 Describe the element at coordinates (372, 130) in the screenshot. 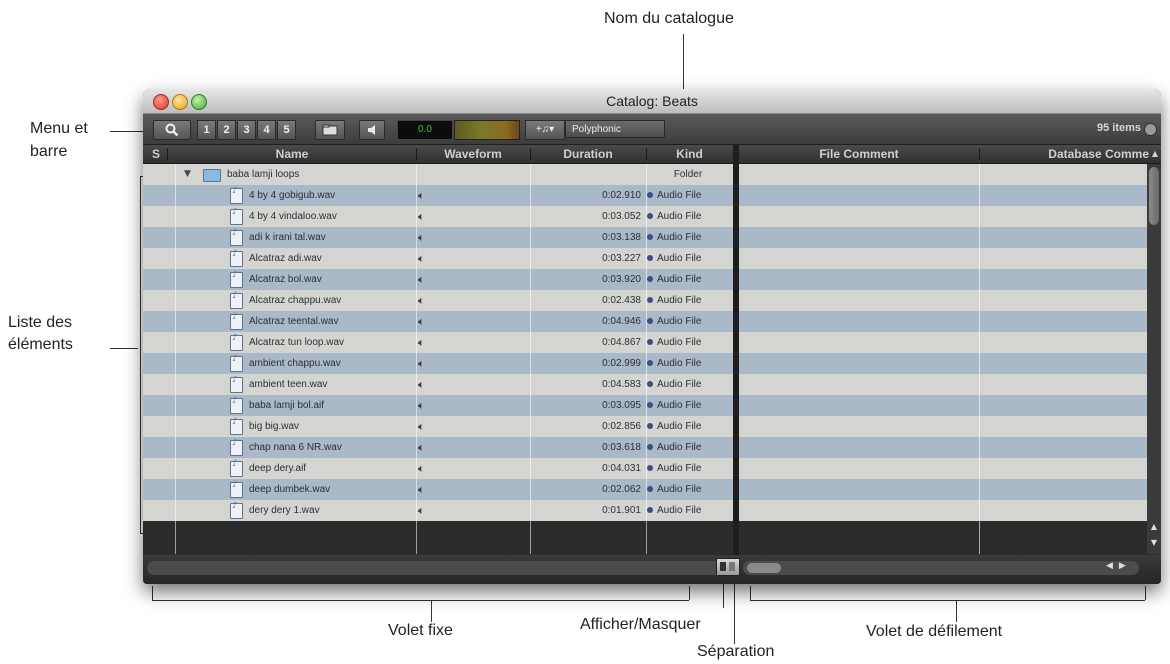

I see `audition-button` at that location.